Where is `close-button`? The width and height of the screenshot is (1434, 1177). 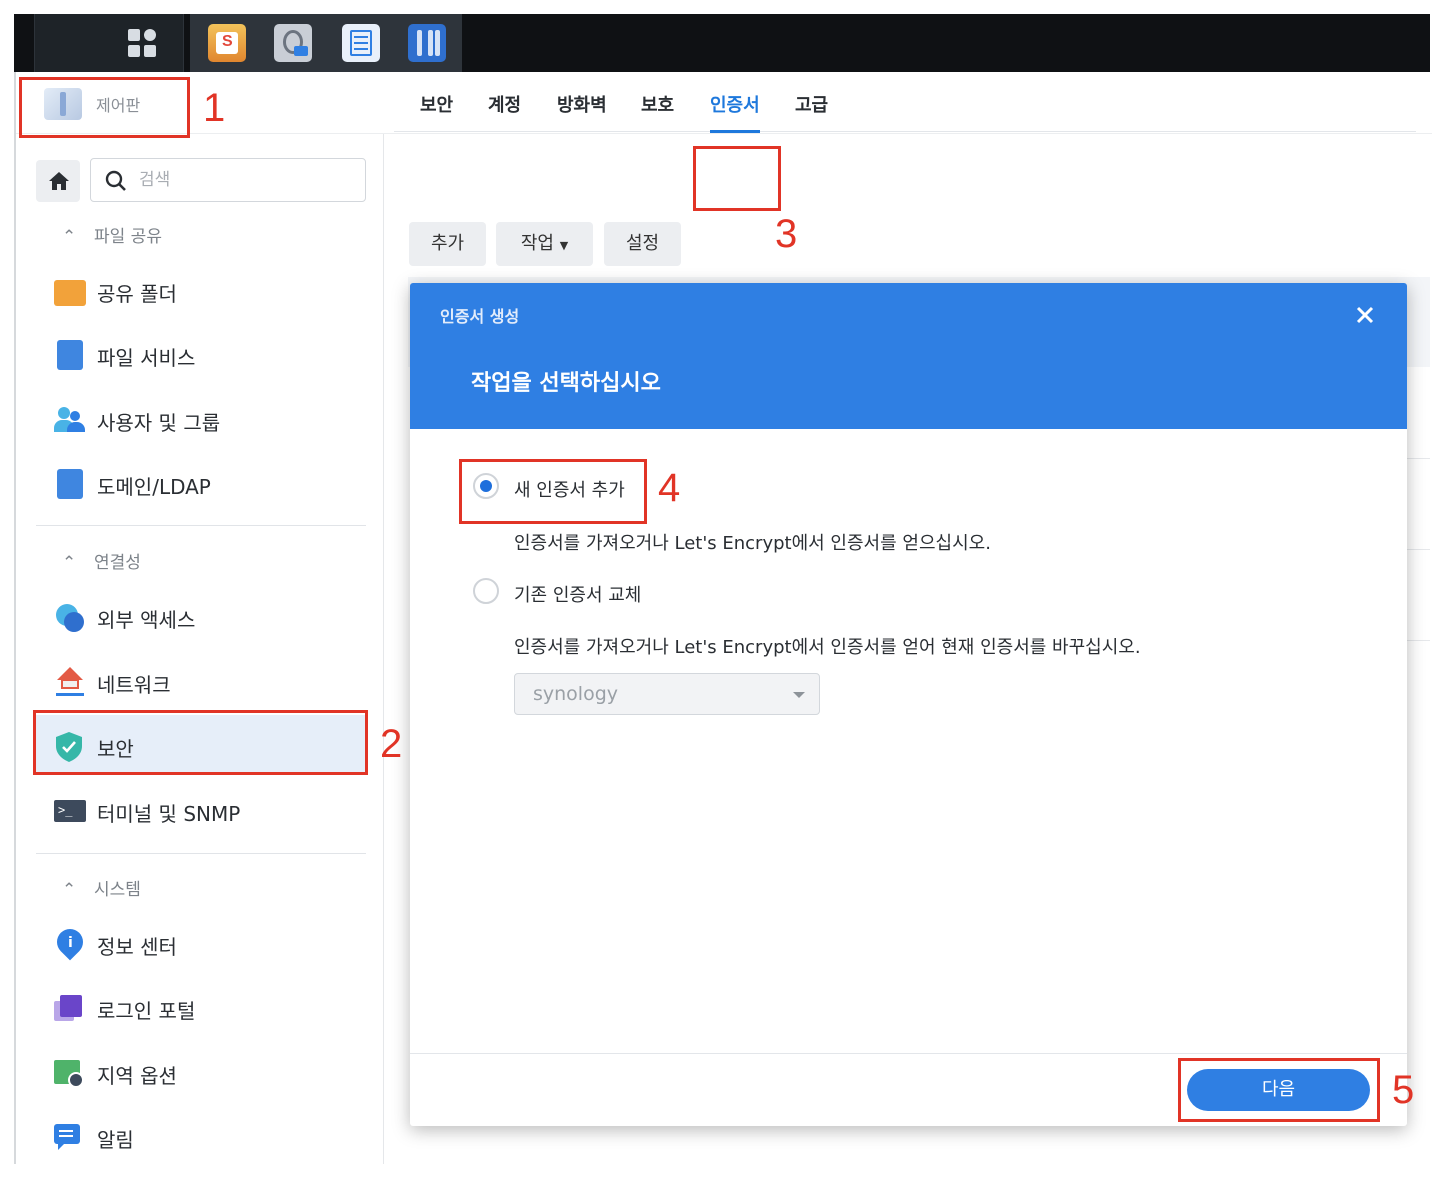 close-button is located at coordinates (1365, 315).